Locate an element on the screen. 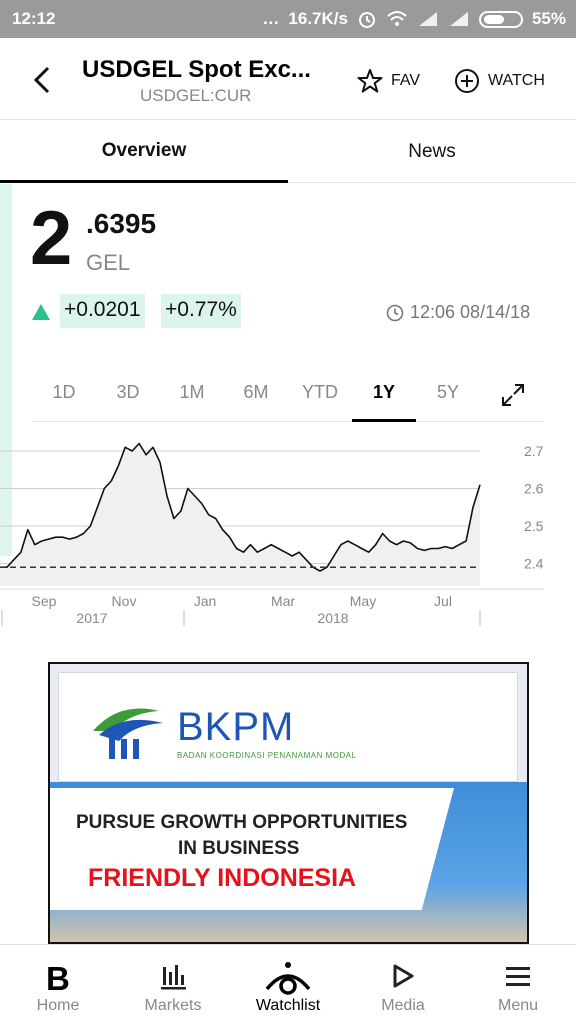 The width and height of the screenshot is (576, 1025). up-arrow-icon is located at coordinates (41, 312).